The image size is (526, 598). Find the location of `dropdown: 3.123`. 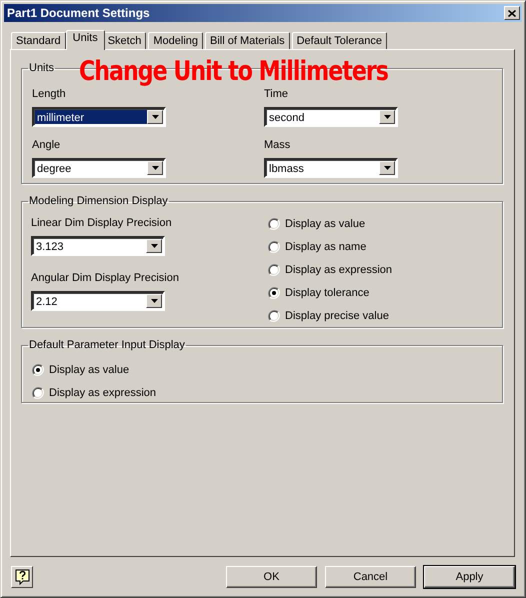

dropdown: 3.123 is located at coordinates (98, 246).